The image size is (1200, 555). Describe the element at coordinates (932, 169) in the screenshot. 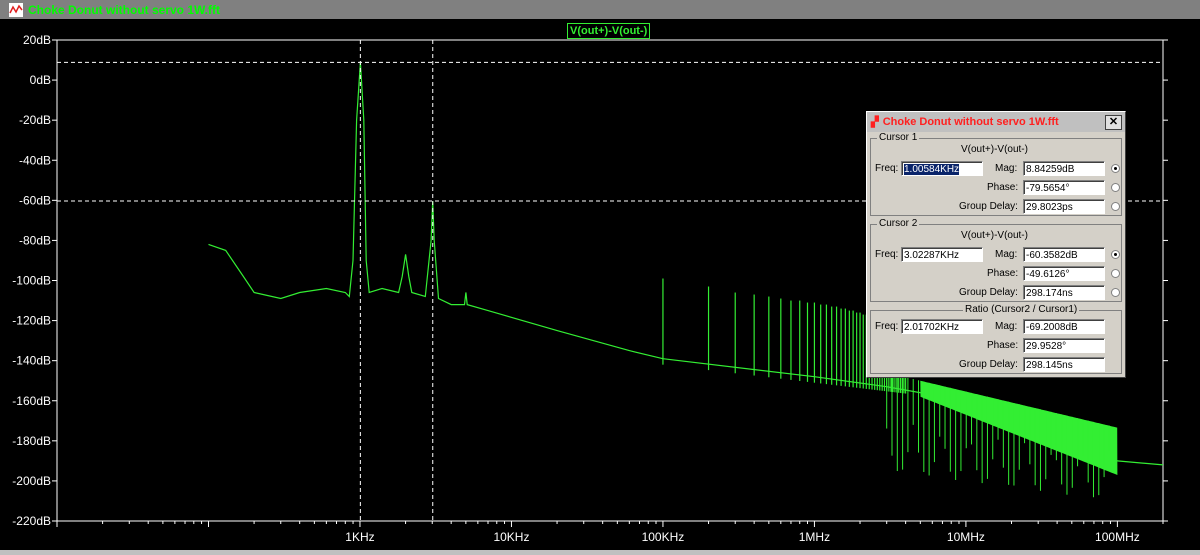

I see `cursor1-freq-value: 1.00584KHz` at that location.